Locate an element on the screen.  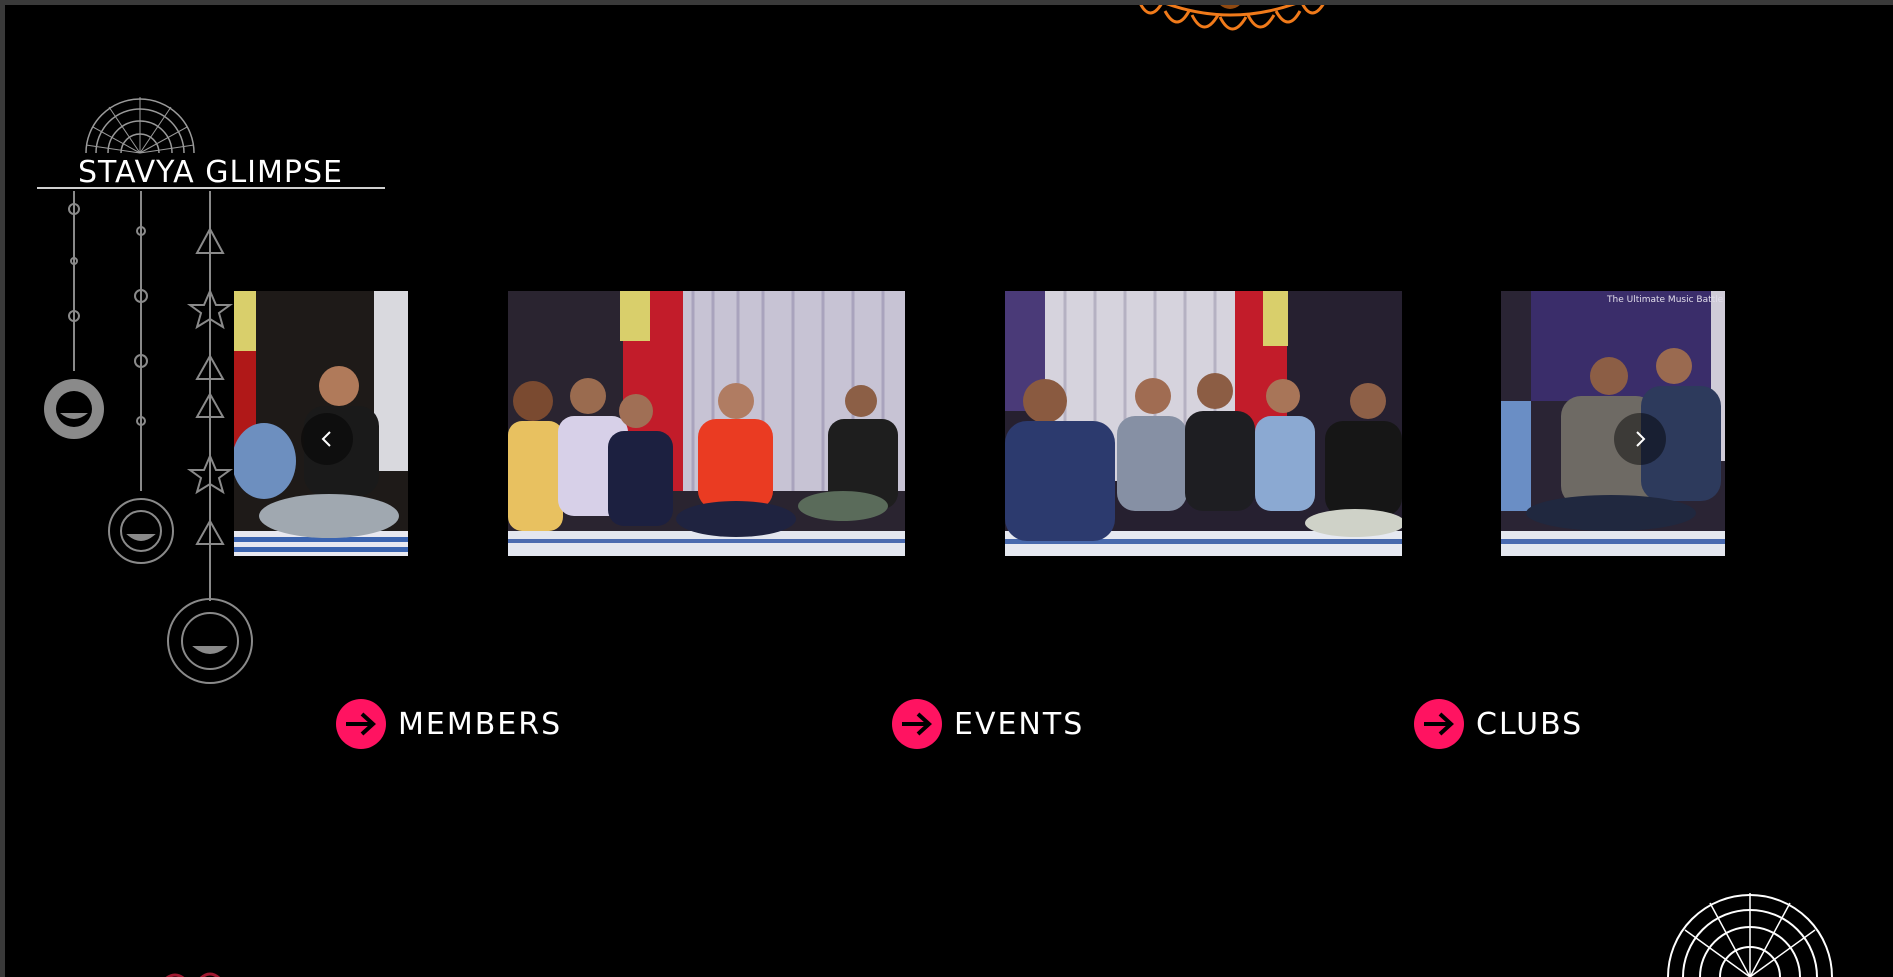
carousel-next-button is located at coordinates (1640, 439).